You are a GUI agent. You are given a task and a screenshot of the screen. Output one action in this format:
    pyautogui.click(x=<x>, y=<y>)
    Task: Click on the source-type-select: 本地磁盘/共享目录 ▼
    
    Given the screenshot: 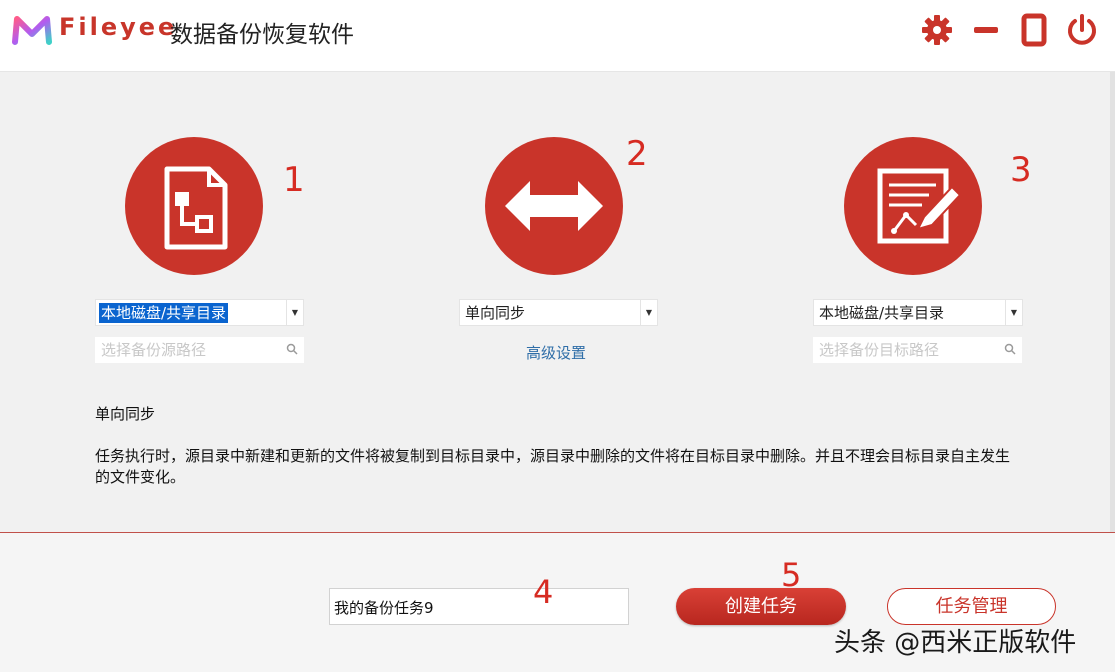 What is the action you would take?
    pyautogui.click(x=199, y=312)
    